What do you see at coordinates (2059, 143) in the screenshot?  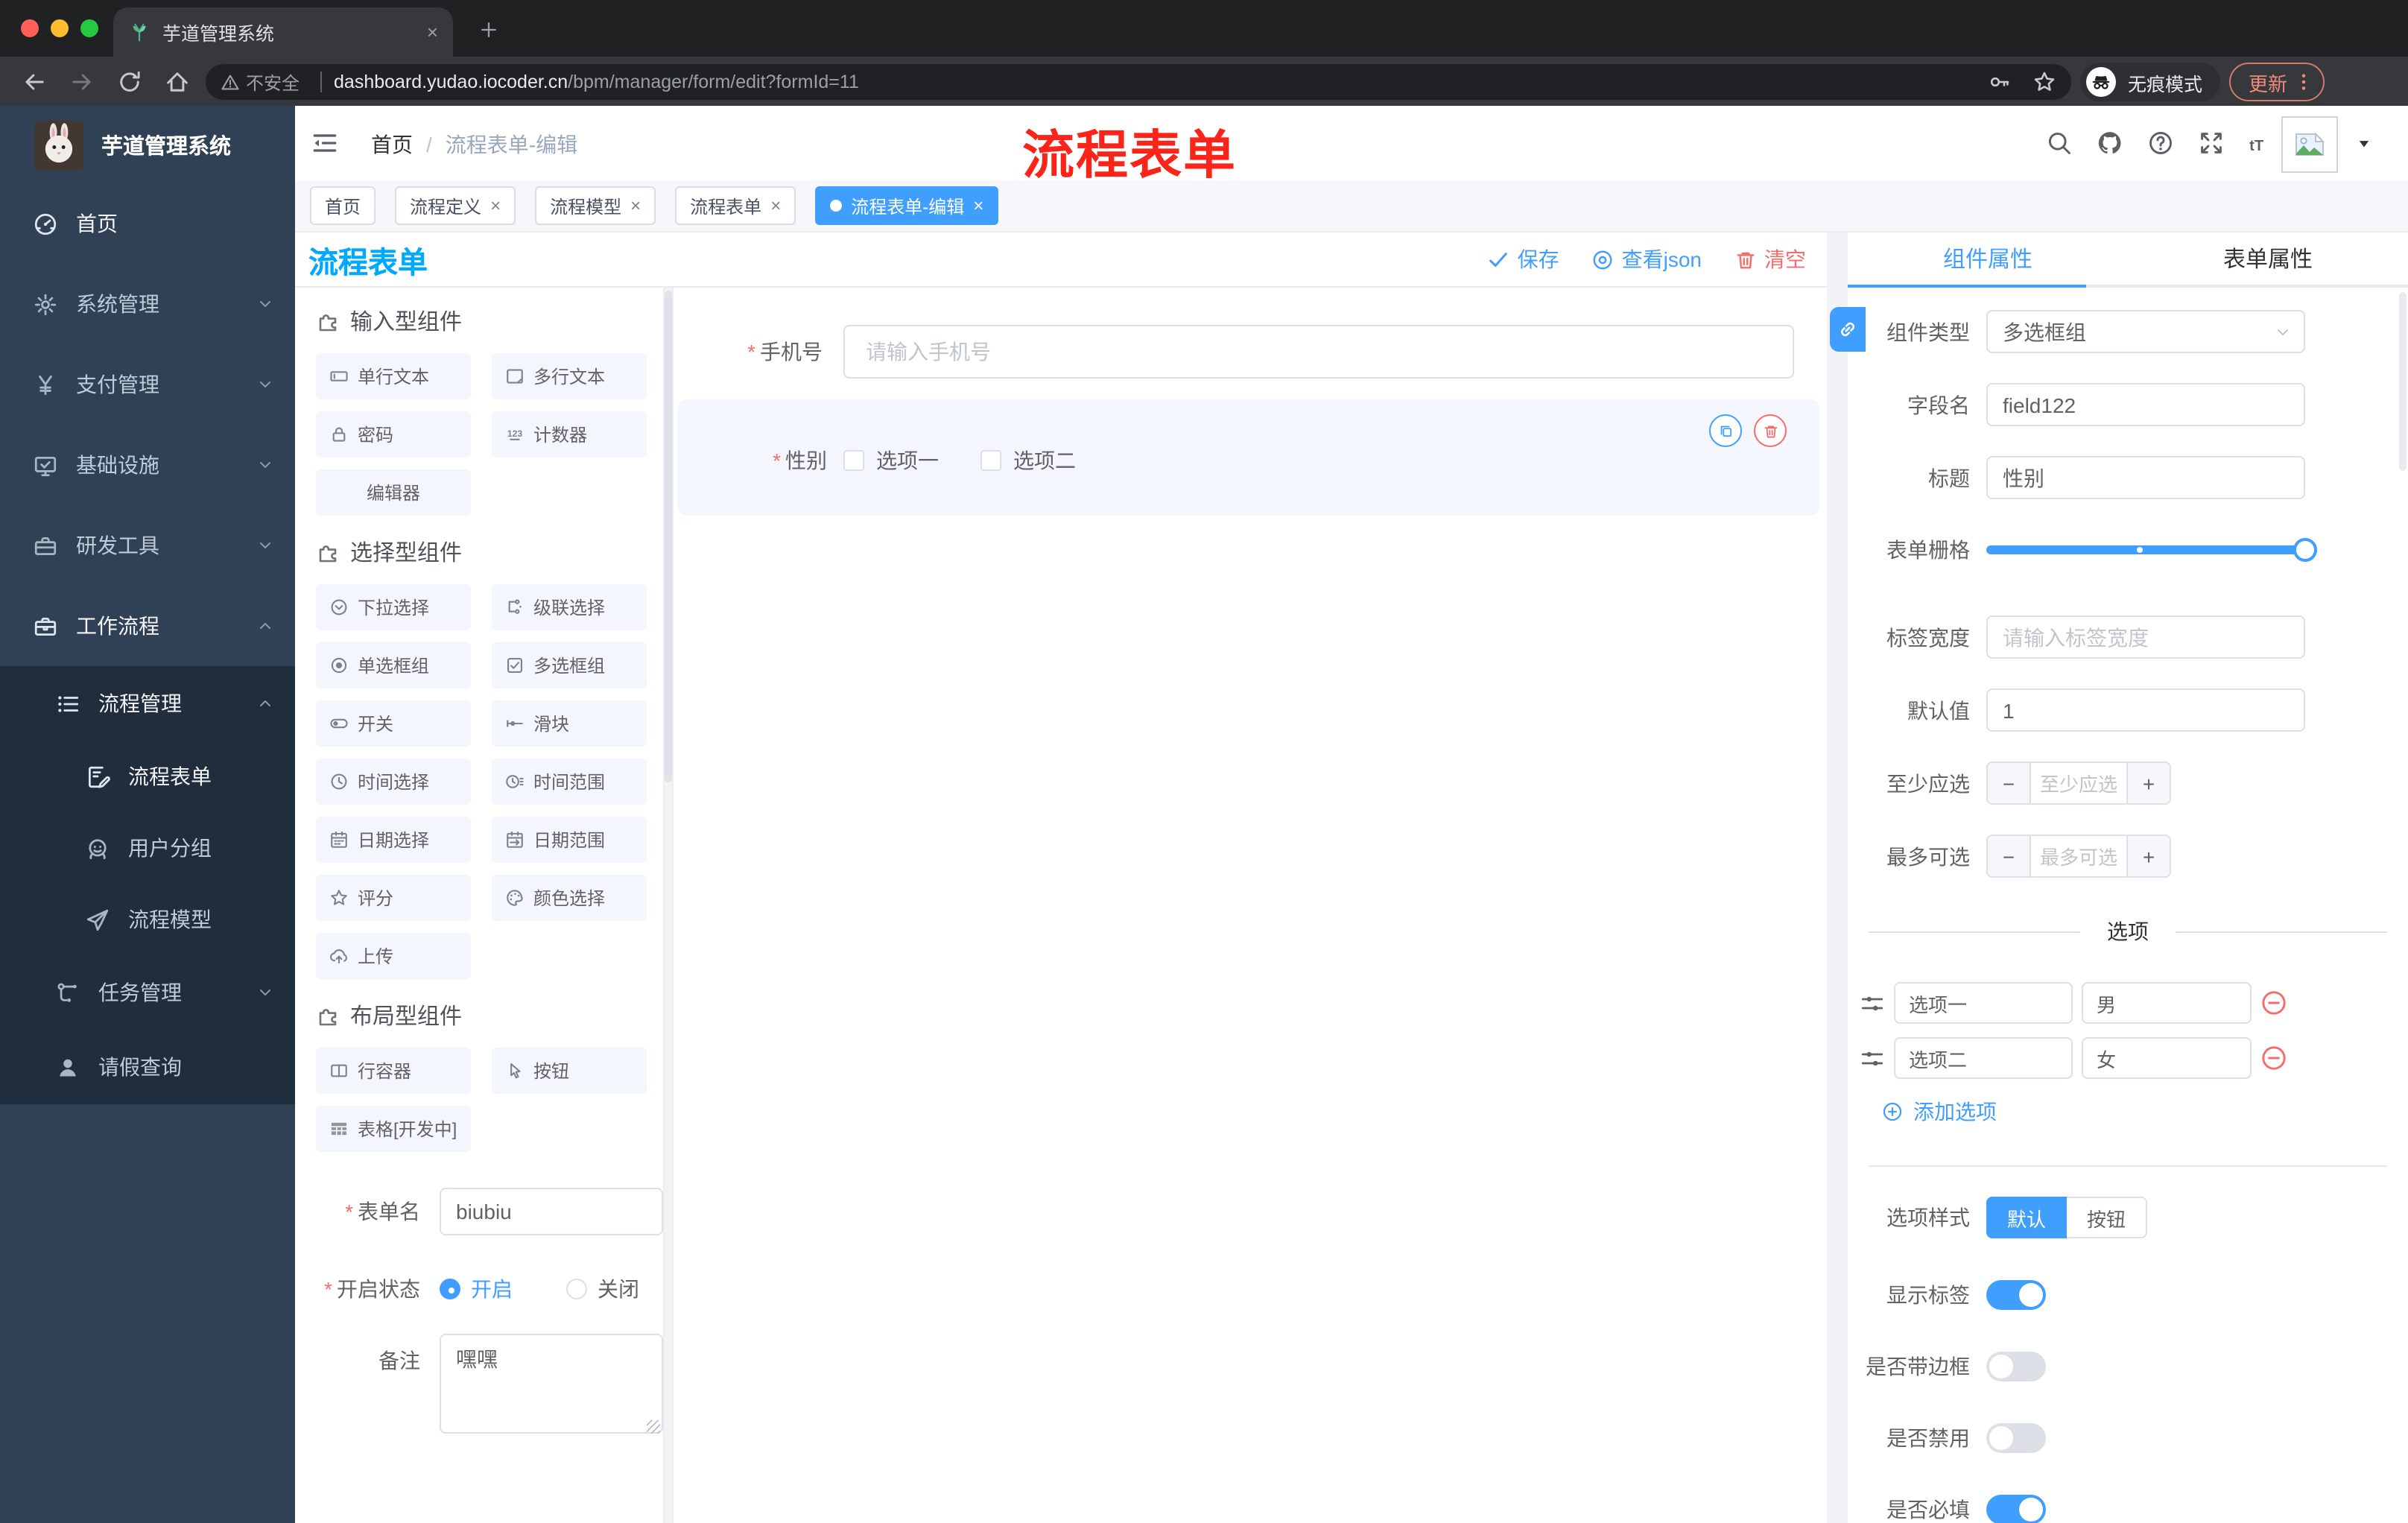 I see `search-icon` at bounding box center [2059, 143].